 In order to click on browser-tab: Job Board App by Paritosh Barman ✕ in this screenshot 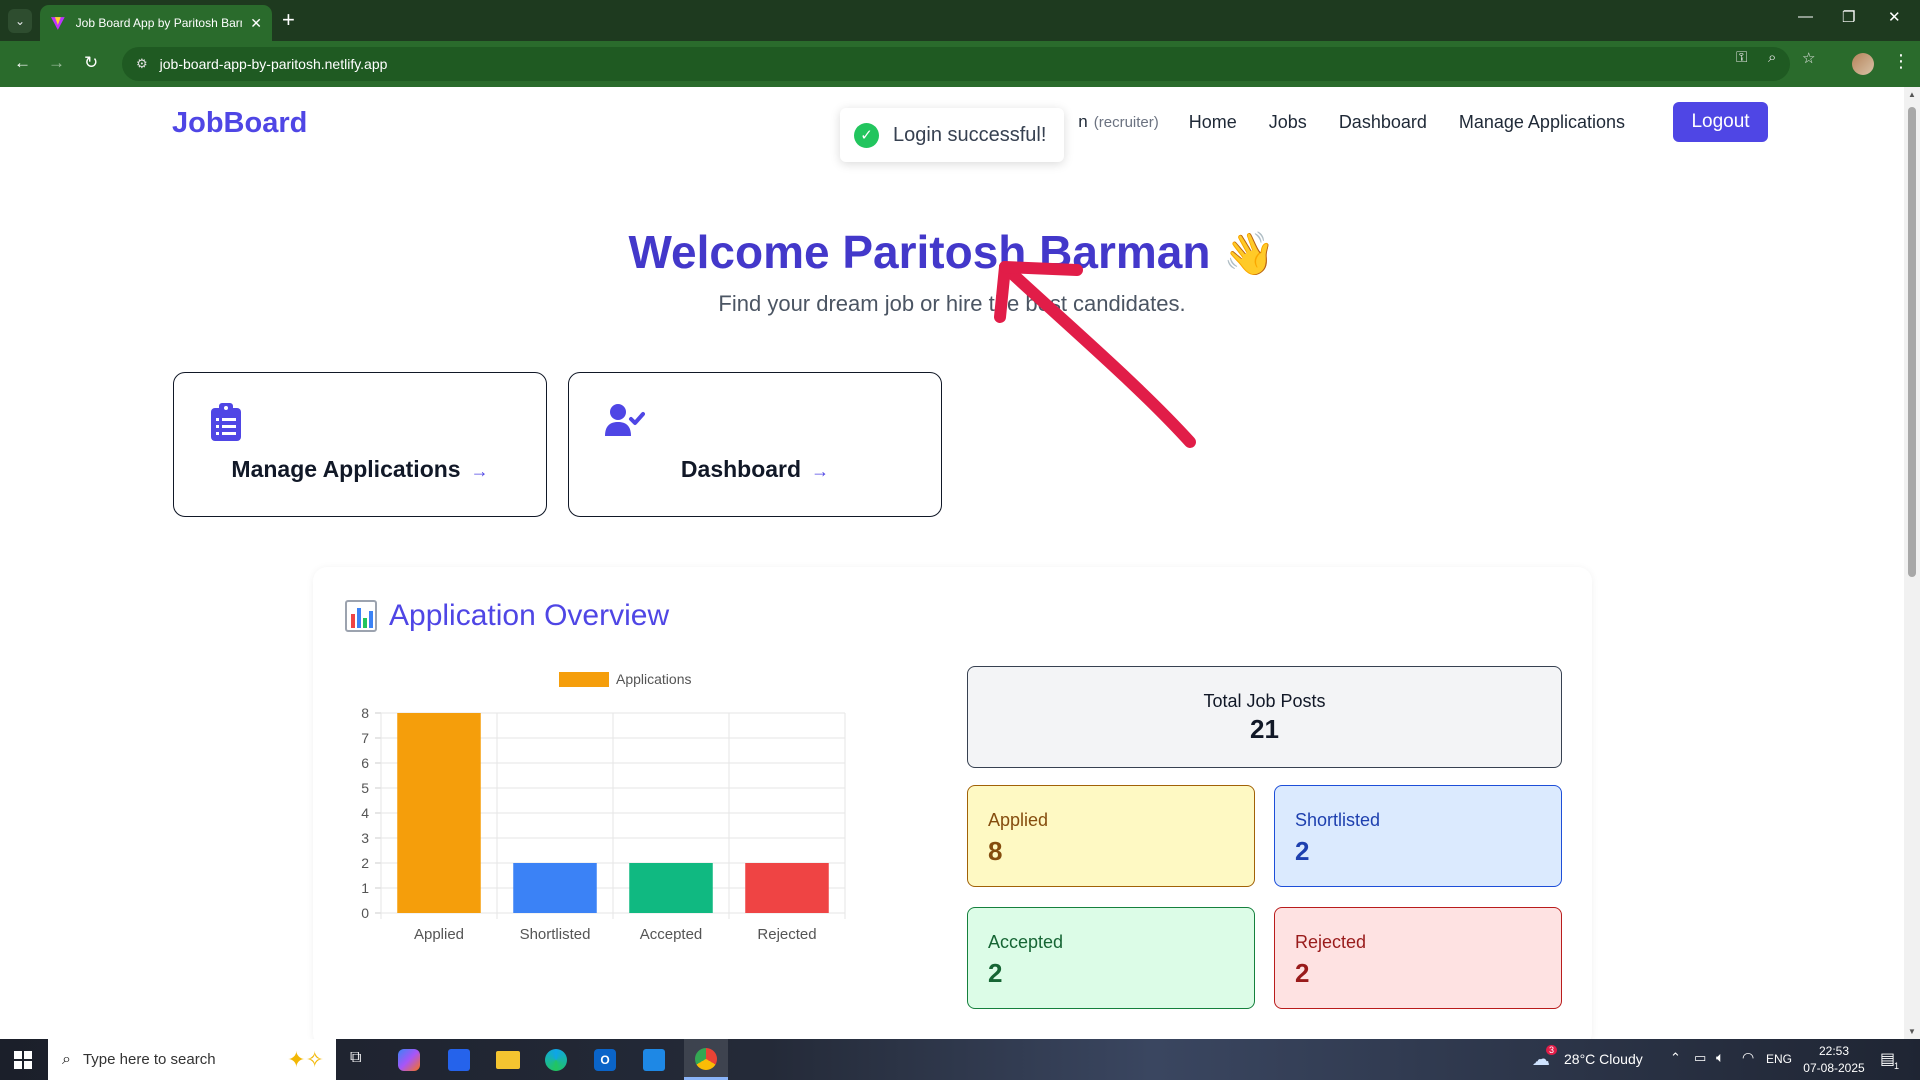, I will do `click(156, 23)`.